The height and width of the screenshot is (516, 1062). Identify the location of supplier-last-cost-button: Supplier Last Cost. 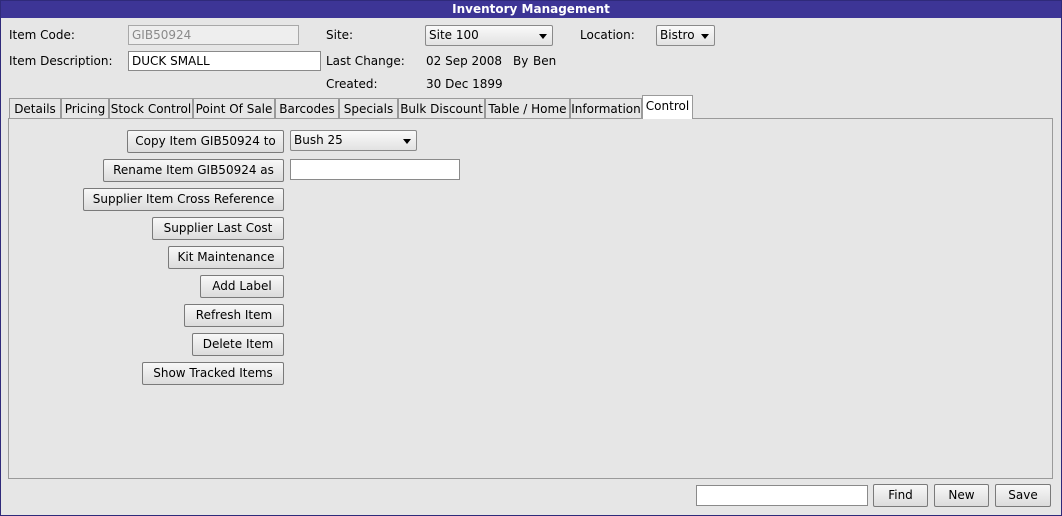
(218, 228).